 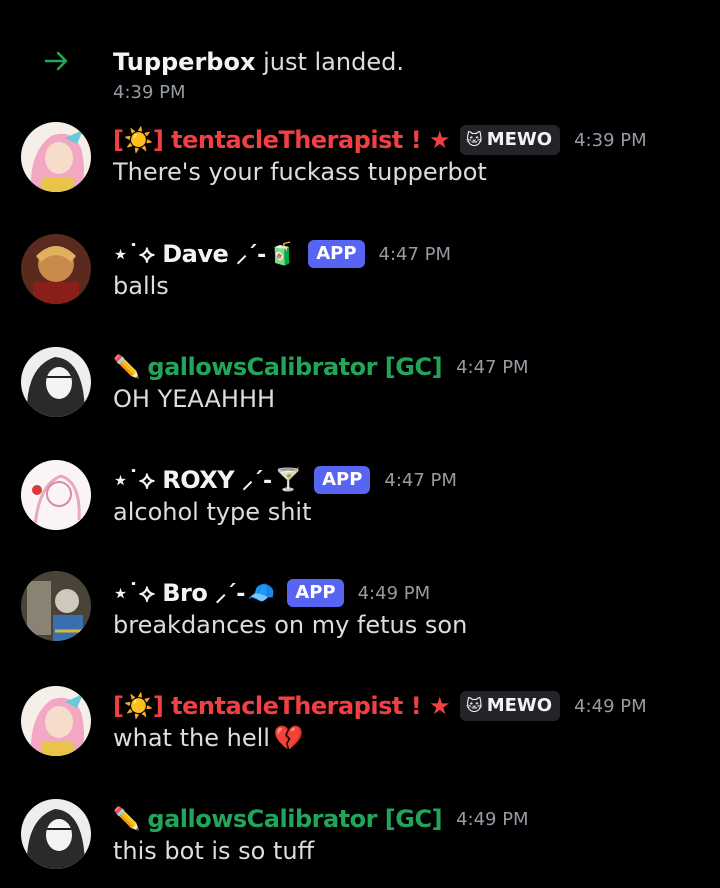 What do you see at coordinates (149, 92) in the screenshot?
I see `system-timestamp: 4:39 PM` at bounding box center [149, 92].